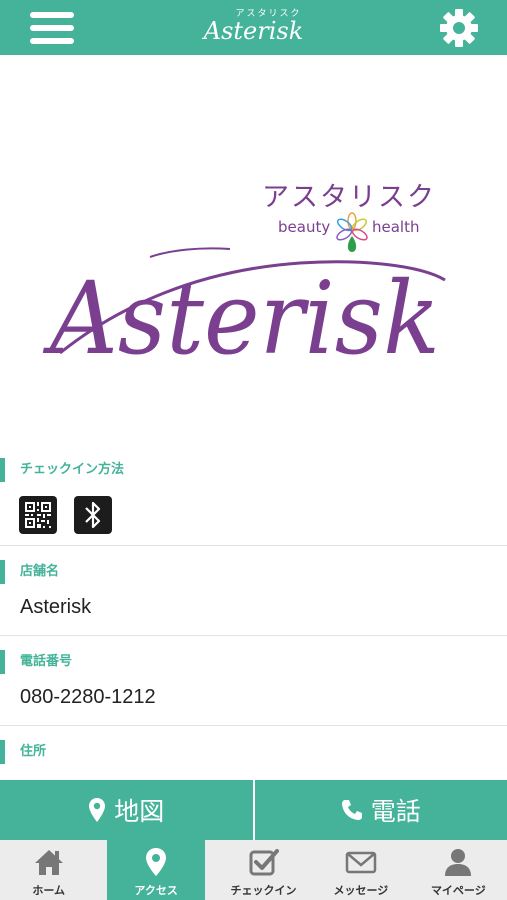 This screenshot has width=507, height=900. Describe the element at coordinates (395, 227) in the screenshot. I see `brand-logo-tagline-right: health` at that location.